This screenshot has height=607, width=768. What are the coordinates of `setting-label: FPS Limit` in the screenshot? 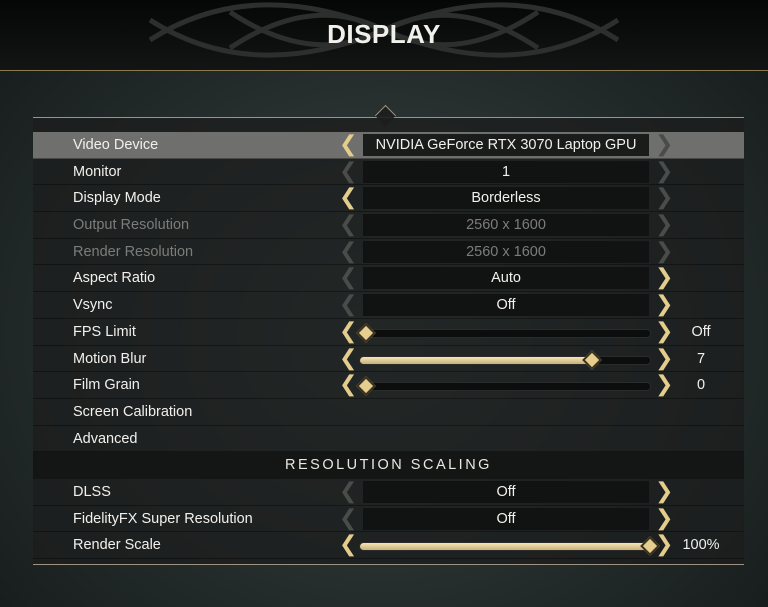 It's located at (104, 331).